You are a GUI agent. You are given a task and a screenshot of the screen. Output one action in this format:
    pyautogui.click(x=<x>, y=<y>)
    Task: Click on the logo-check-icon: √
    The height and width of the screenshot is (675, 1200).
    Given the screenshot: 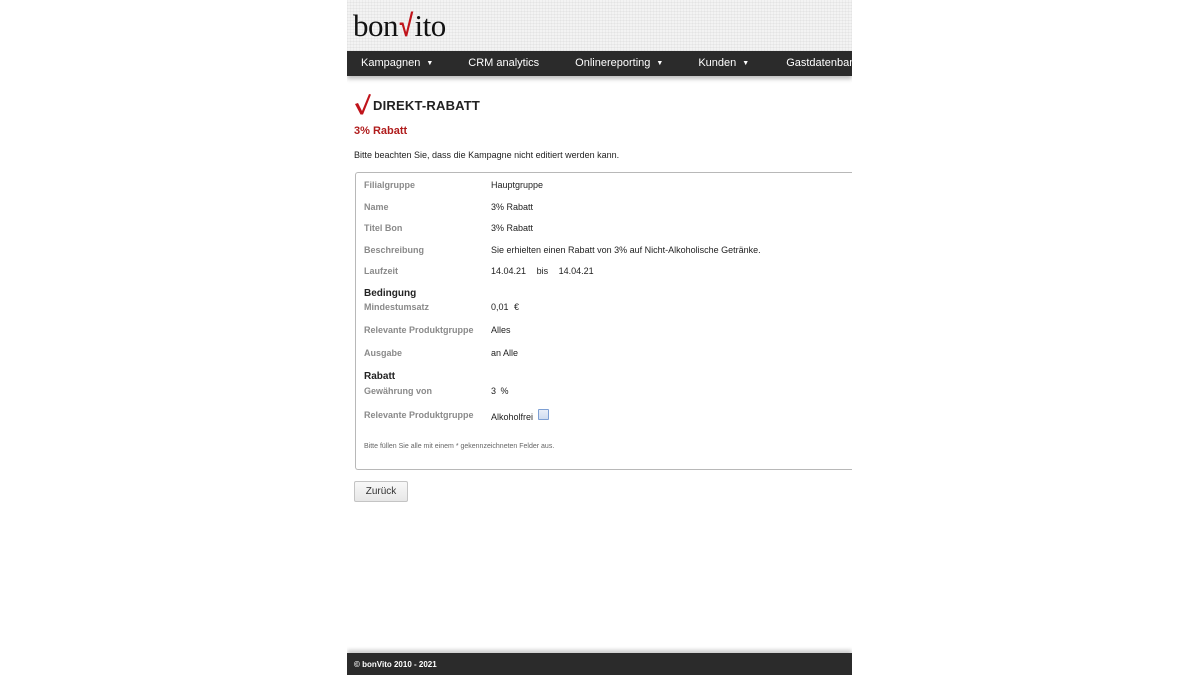 What is the action you would take?
    pyautogui.click(x=406, y=25)
    